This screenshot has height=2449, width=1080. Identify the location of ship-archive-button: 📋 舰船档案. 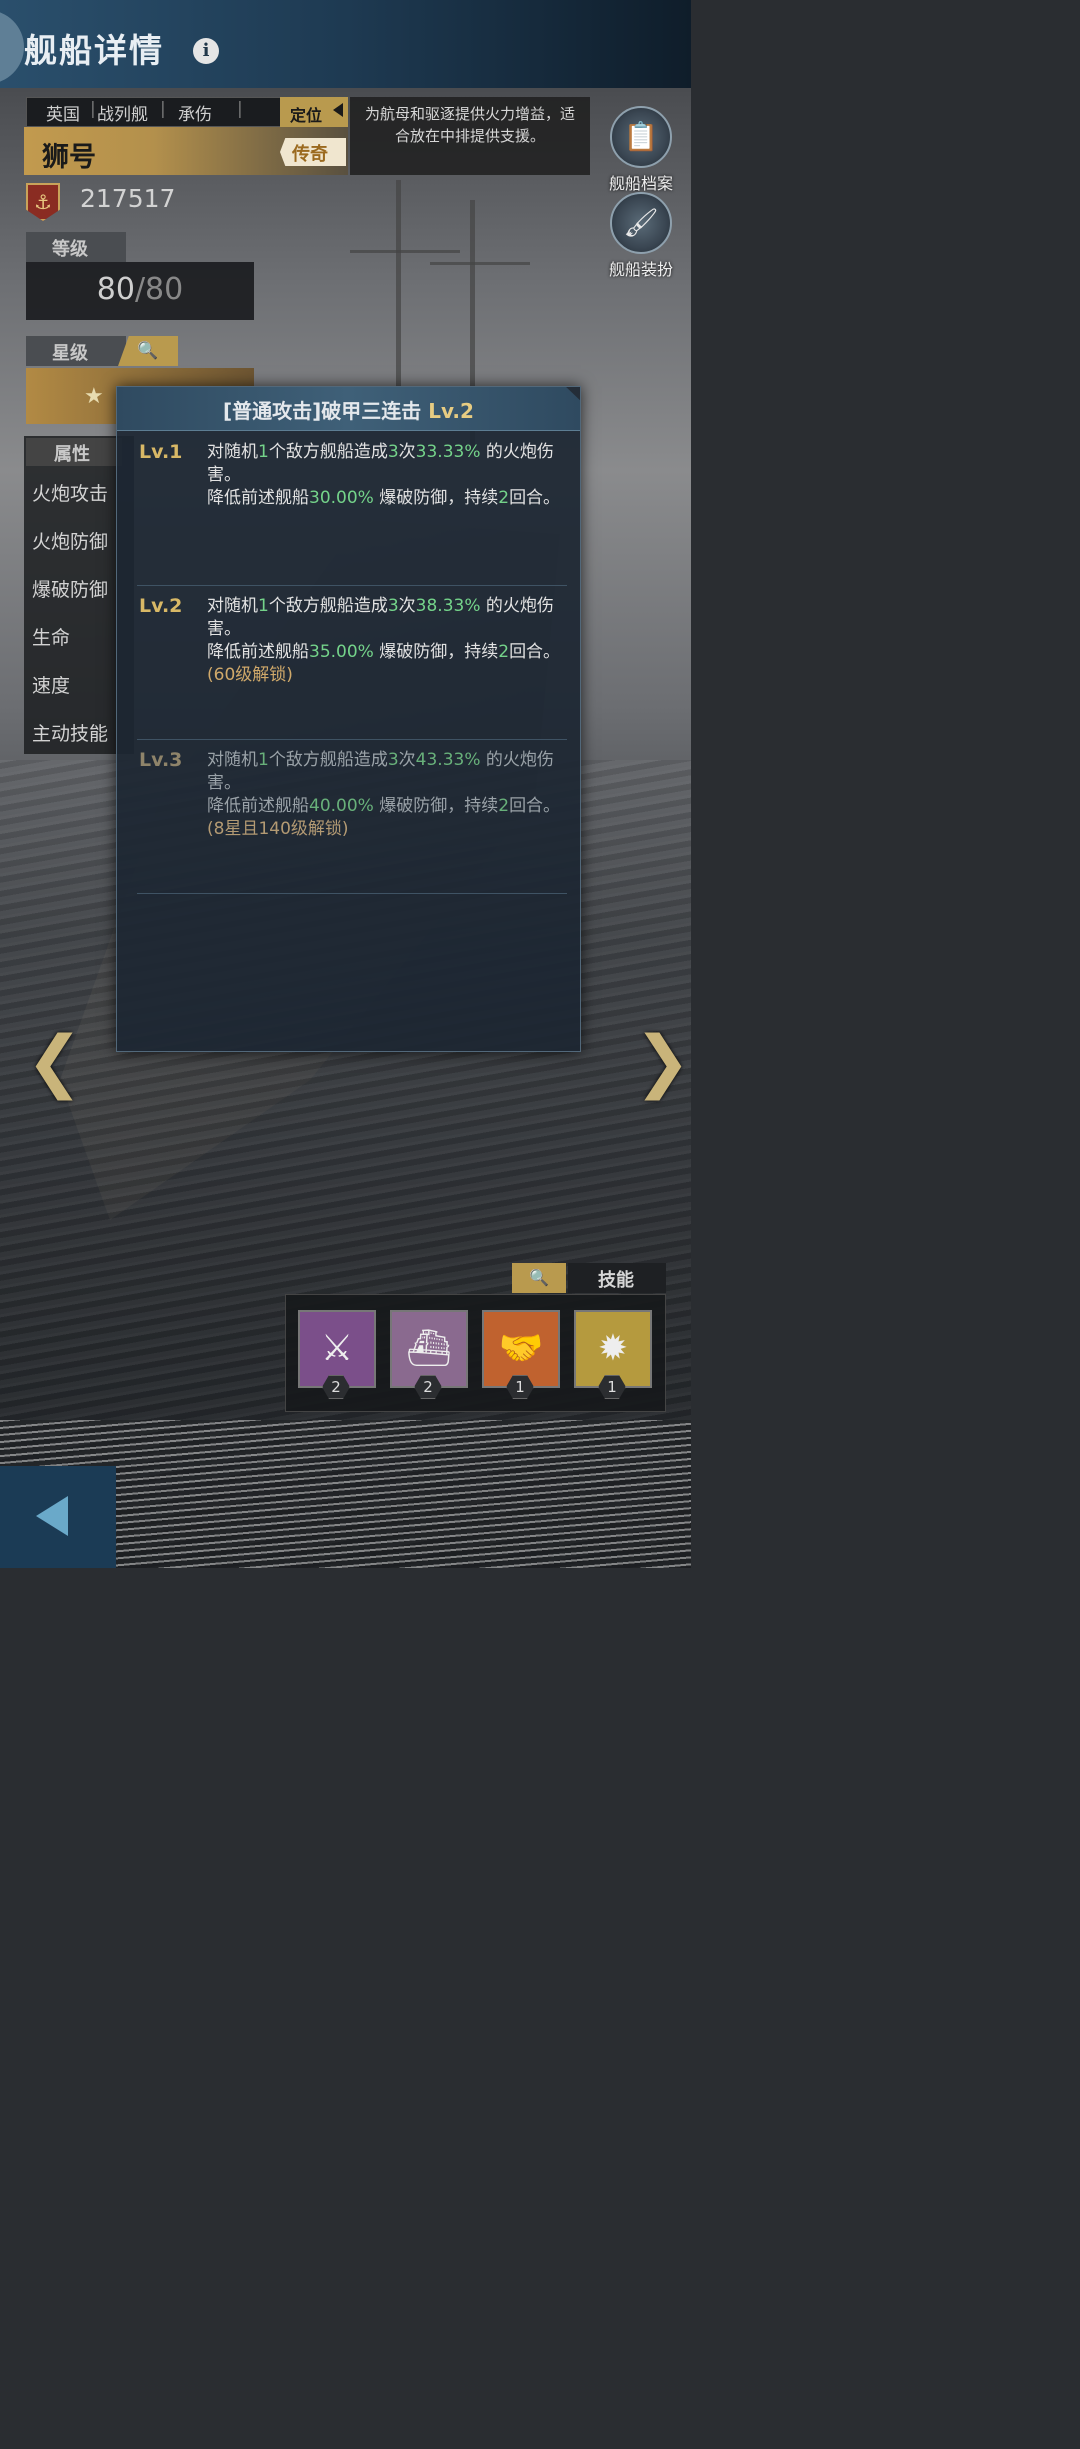
(641, 150).